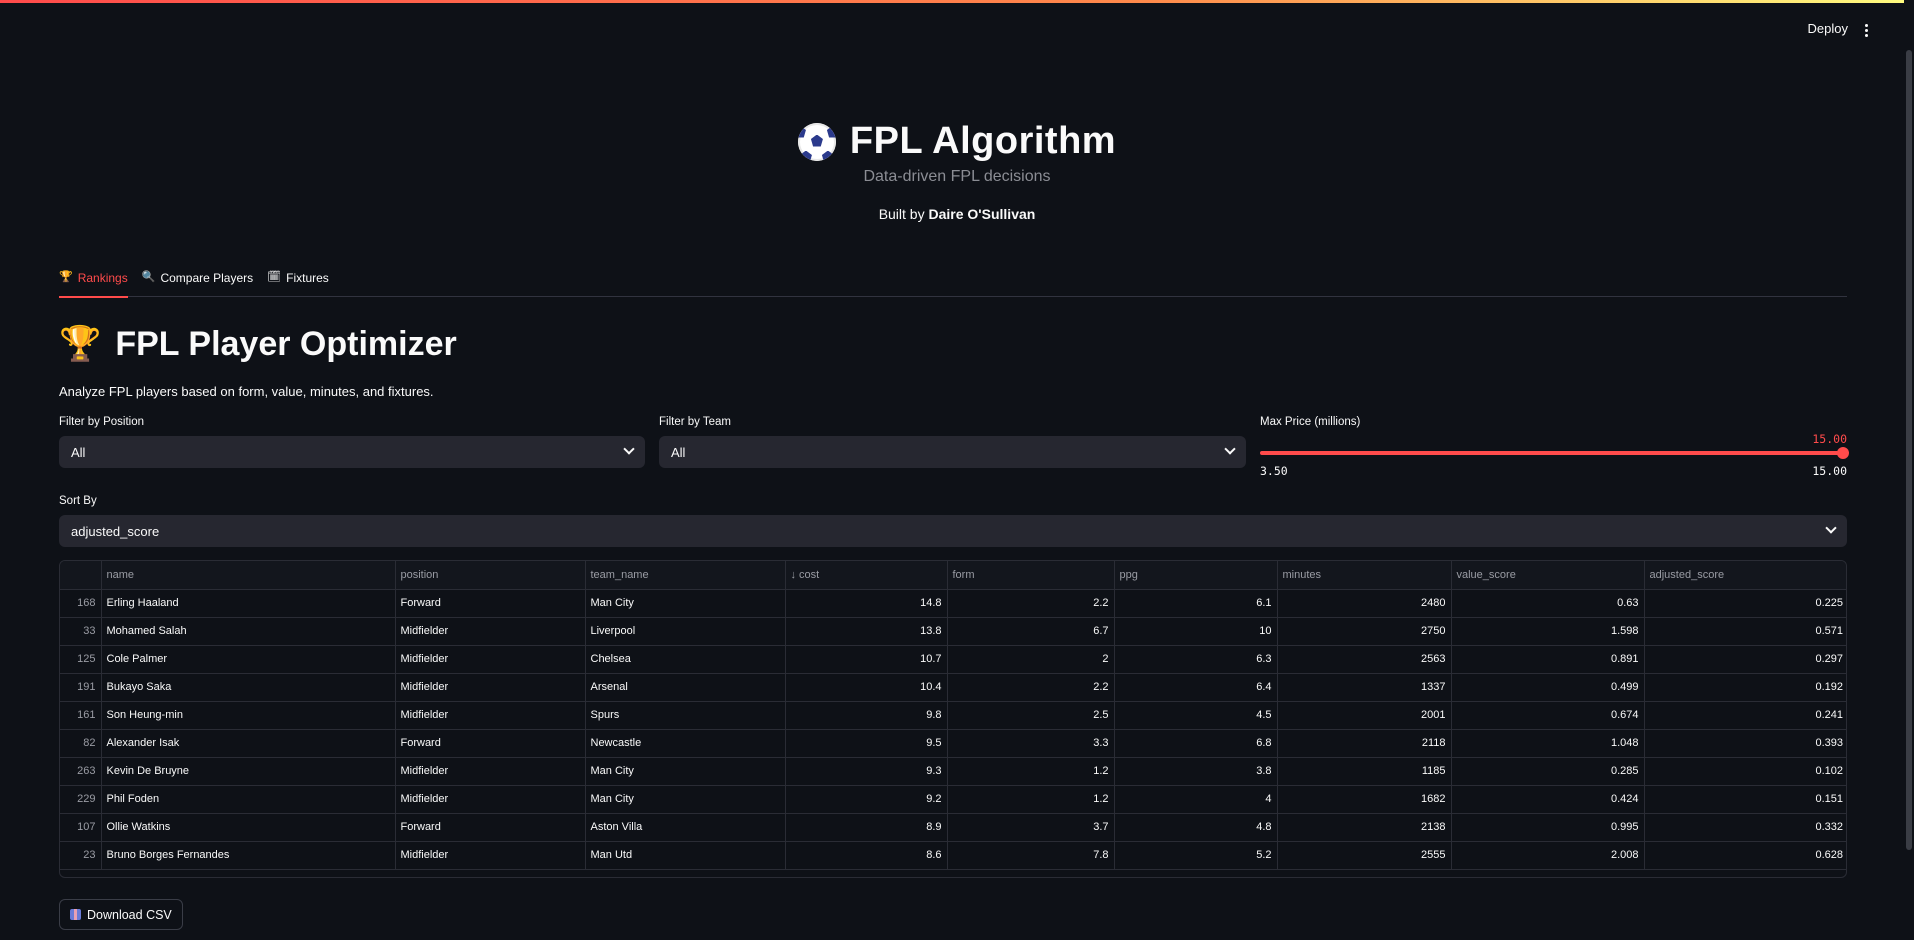 The height and width of the screenshot is (940, 1914). What do you see at coordinates (81, 659) in the screenshot?
I see `row-index-cell: 125` at bounding box center [81, 659].